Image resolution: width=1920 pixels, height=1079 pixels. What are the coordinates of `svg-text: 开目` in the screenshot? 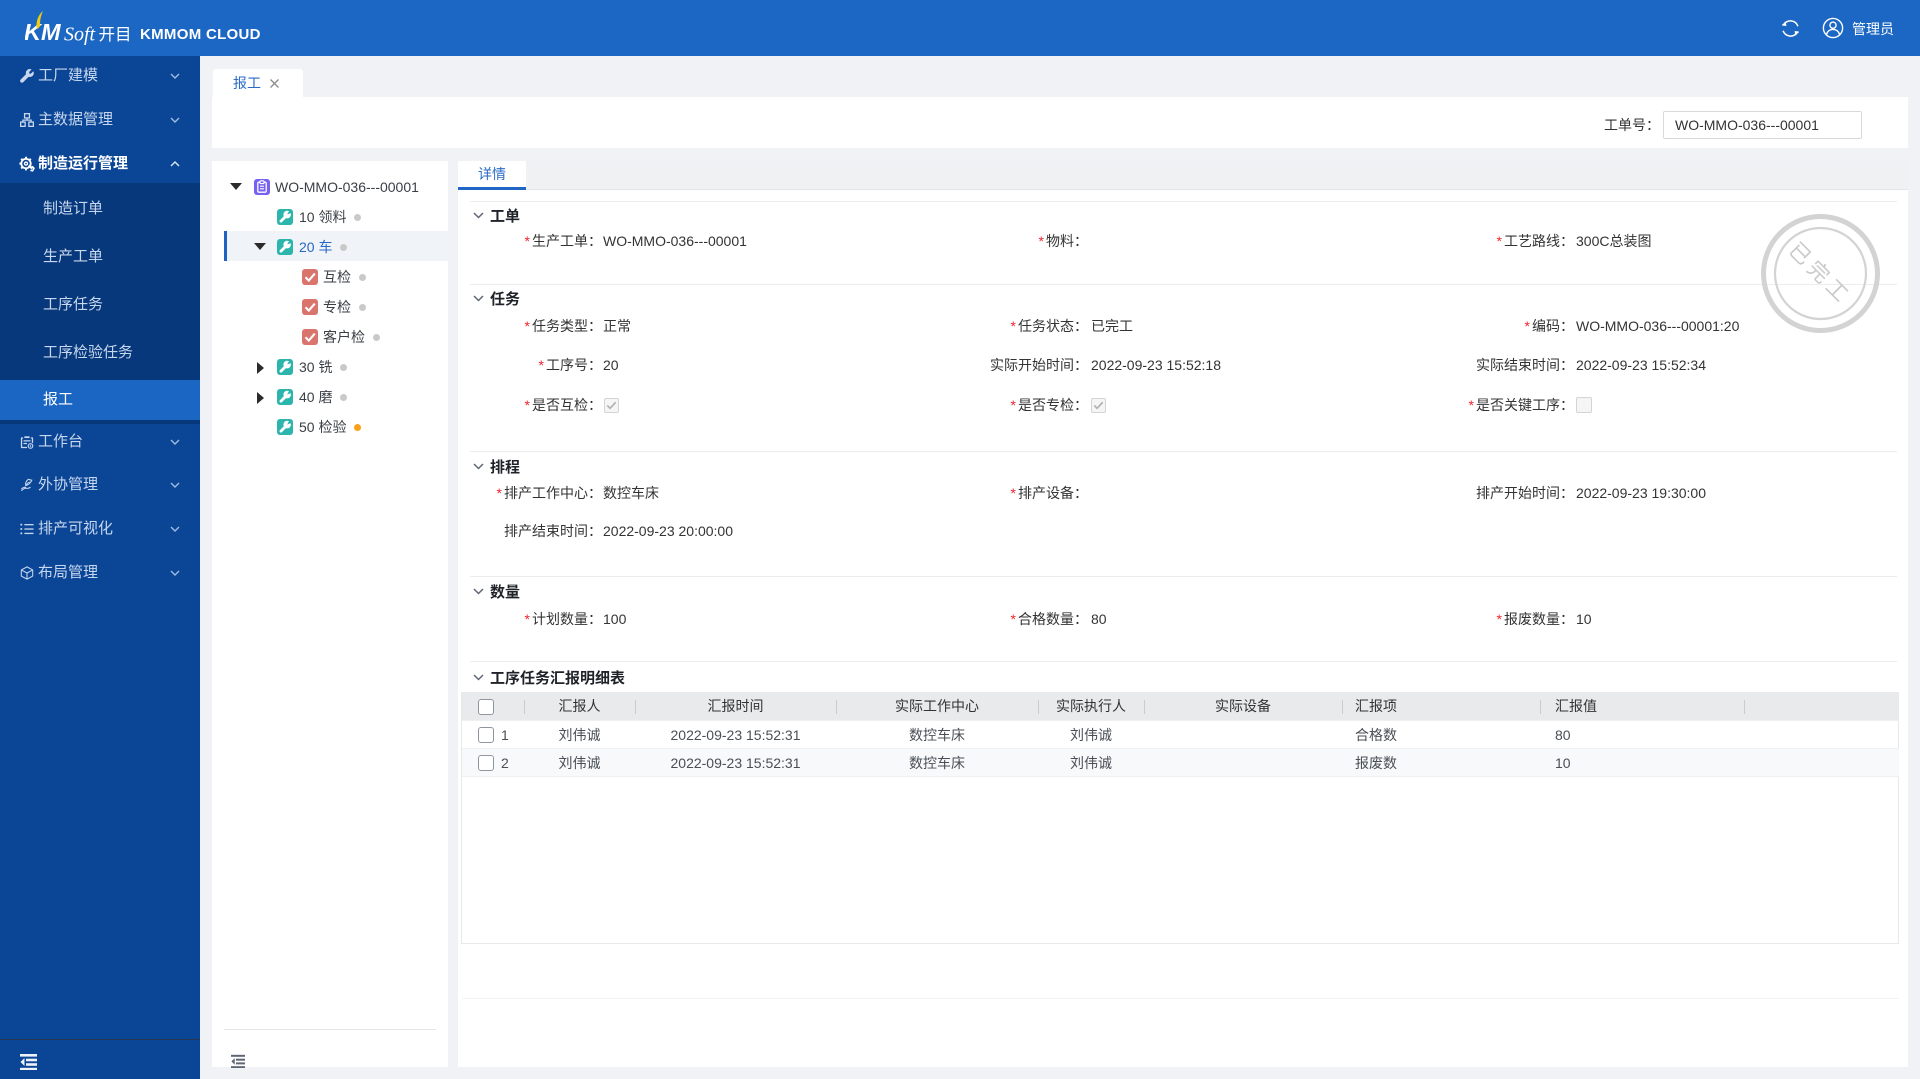 It's located at (115, 33).